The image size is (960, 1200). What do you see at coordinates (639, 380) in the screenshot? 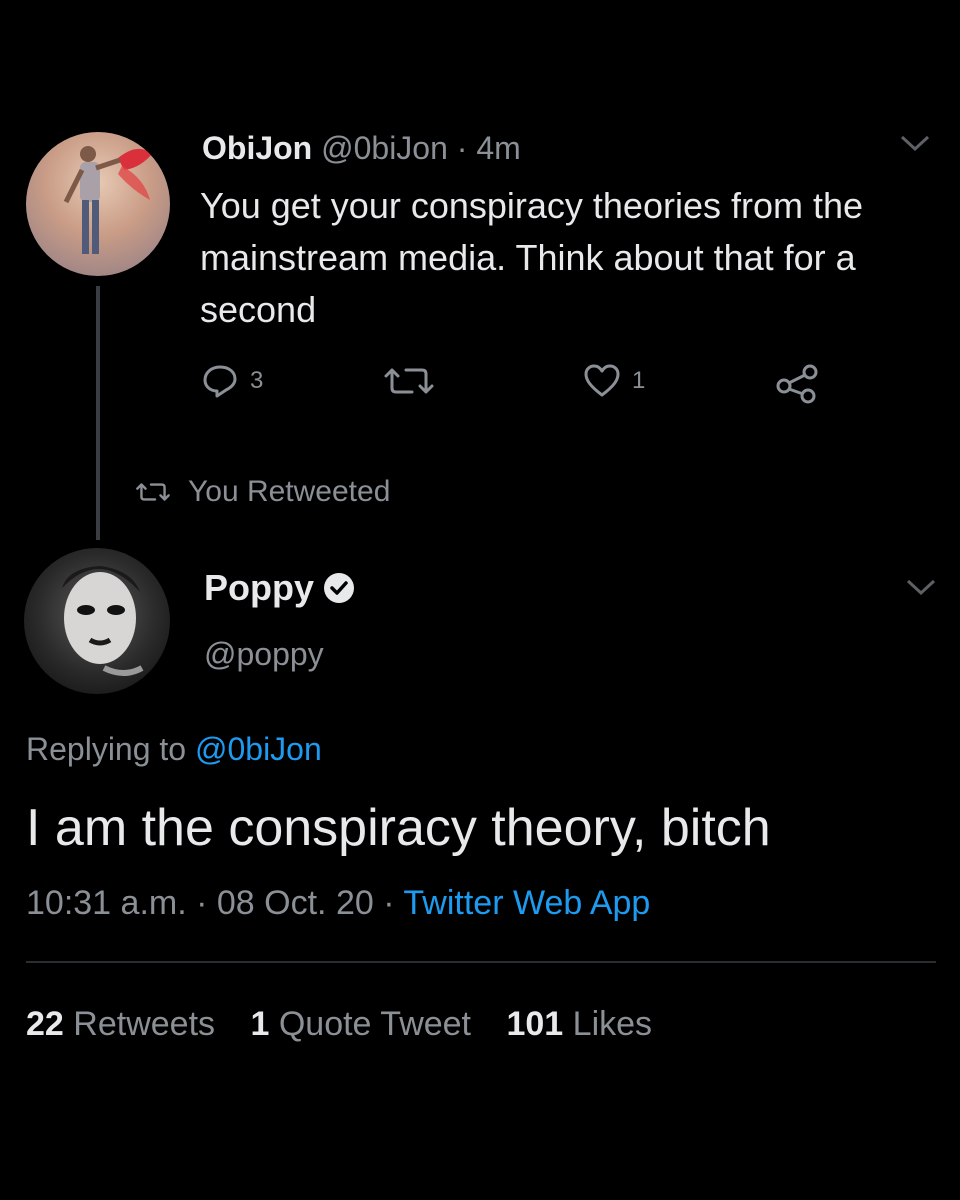
I see `like-count: 1` at bounding box center [639, 380].